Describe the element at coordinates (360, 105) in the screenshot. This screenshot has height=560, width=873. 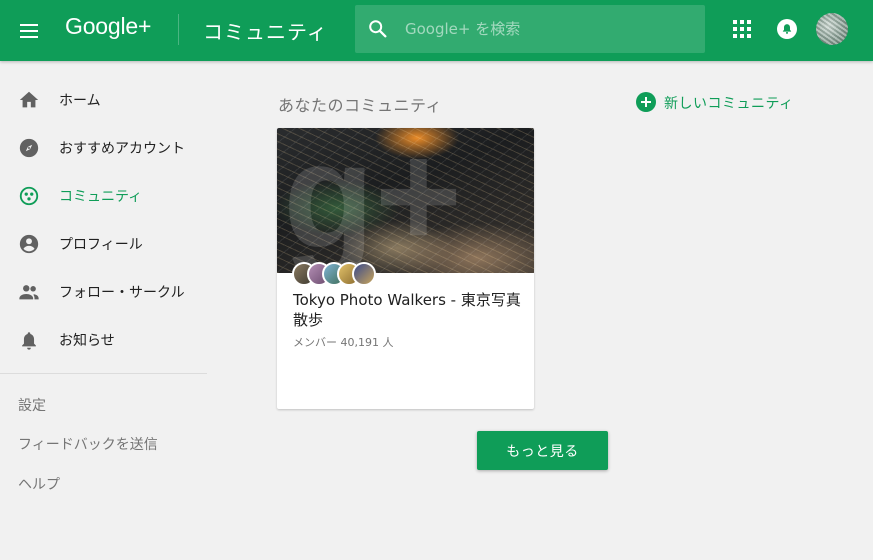
I see `section-title: あなたのコミュニティ` at that location.